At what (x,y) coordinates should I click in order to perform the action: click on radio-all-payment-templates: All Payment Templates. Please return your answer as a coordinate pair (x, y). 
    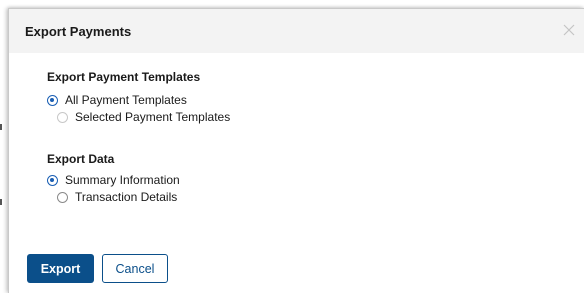
    Looking at the image, I should click on (117, 100).